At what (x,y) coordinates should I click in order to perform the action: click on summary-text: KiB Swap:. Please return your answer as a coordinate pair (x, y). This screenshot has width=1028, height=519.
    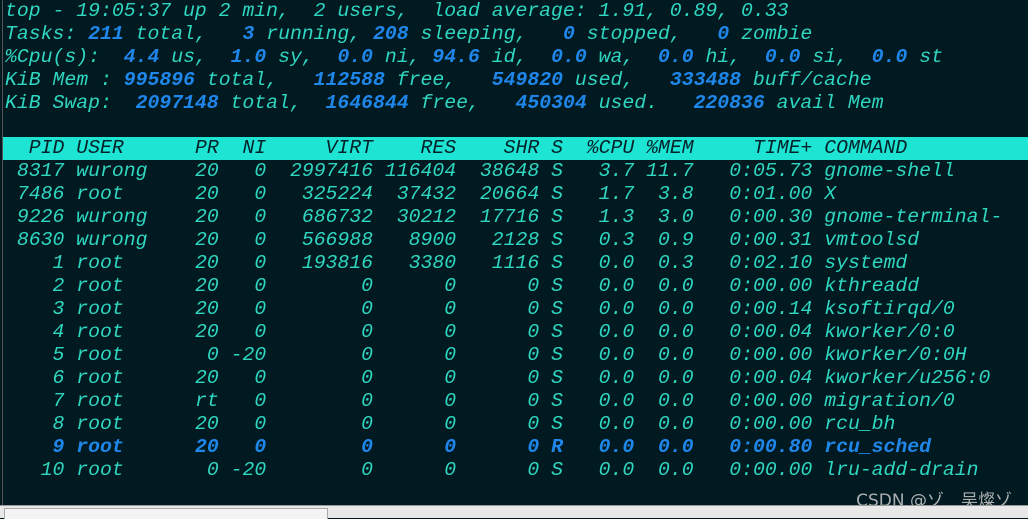
    Looking at the image, I should click on (70, 103).